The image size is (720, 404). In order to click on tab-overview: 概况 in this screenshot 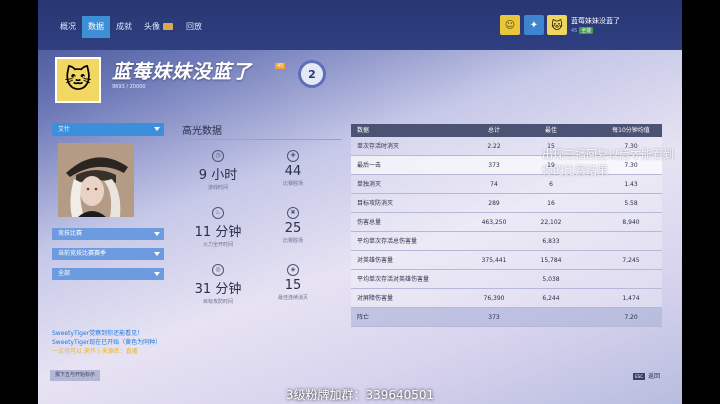, I will do `click(68, 27)`.